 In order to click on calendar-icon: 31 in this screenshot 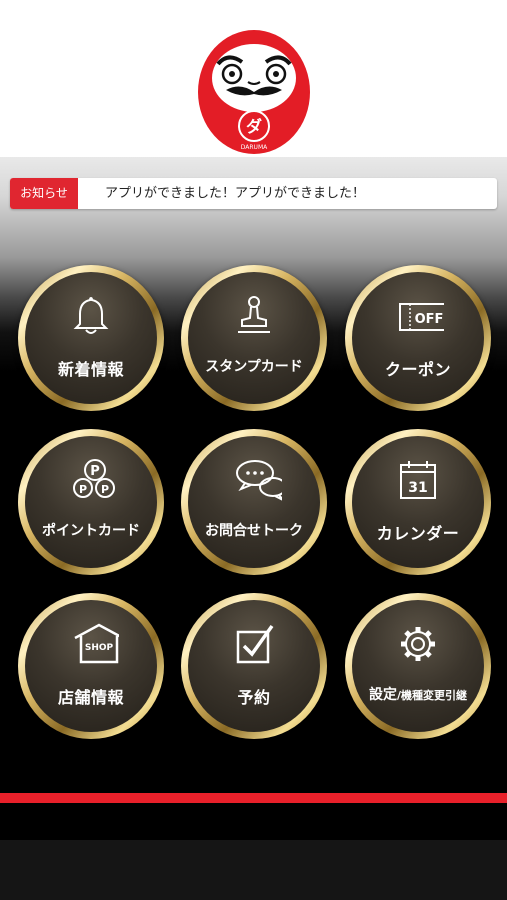, I will do `click(418, 480)`.